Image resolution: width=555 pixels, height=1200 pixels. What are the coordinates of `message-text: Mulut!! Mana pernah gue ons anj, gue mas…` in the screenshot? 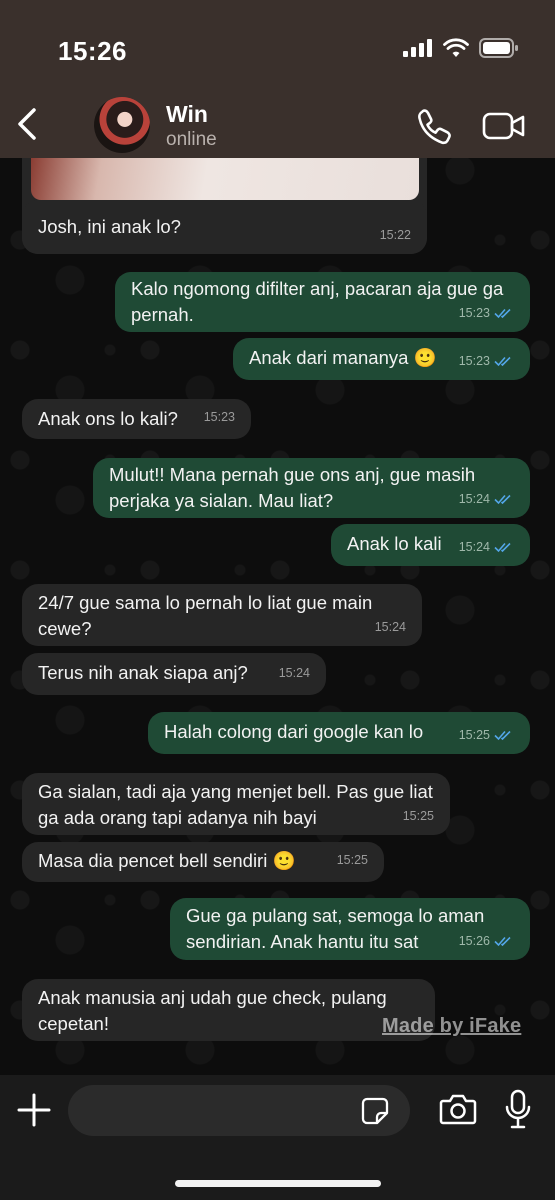 It's located at (292, 487).